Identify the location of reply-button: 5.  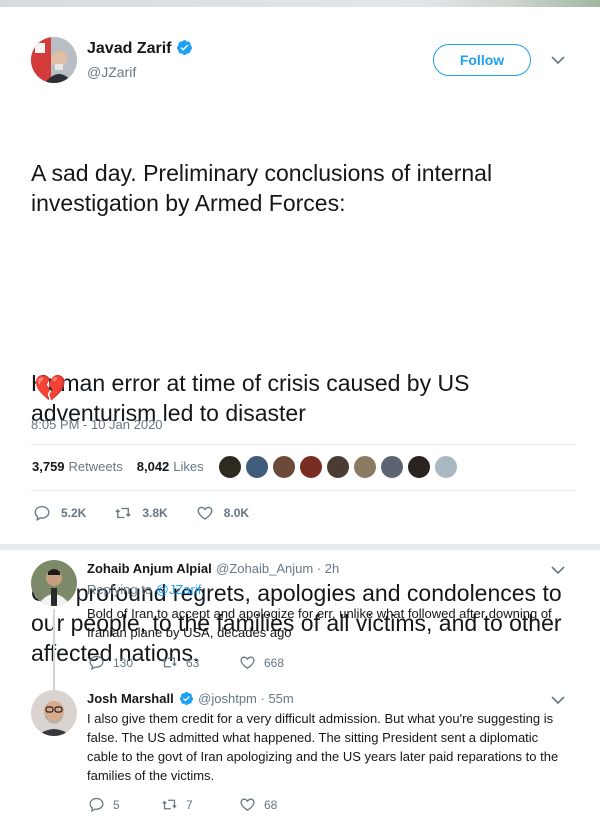
(124, 804).